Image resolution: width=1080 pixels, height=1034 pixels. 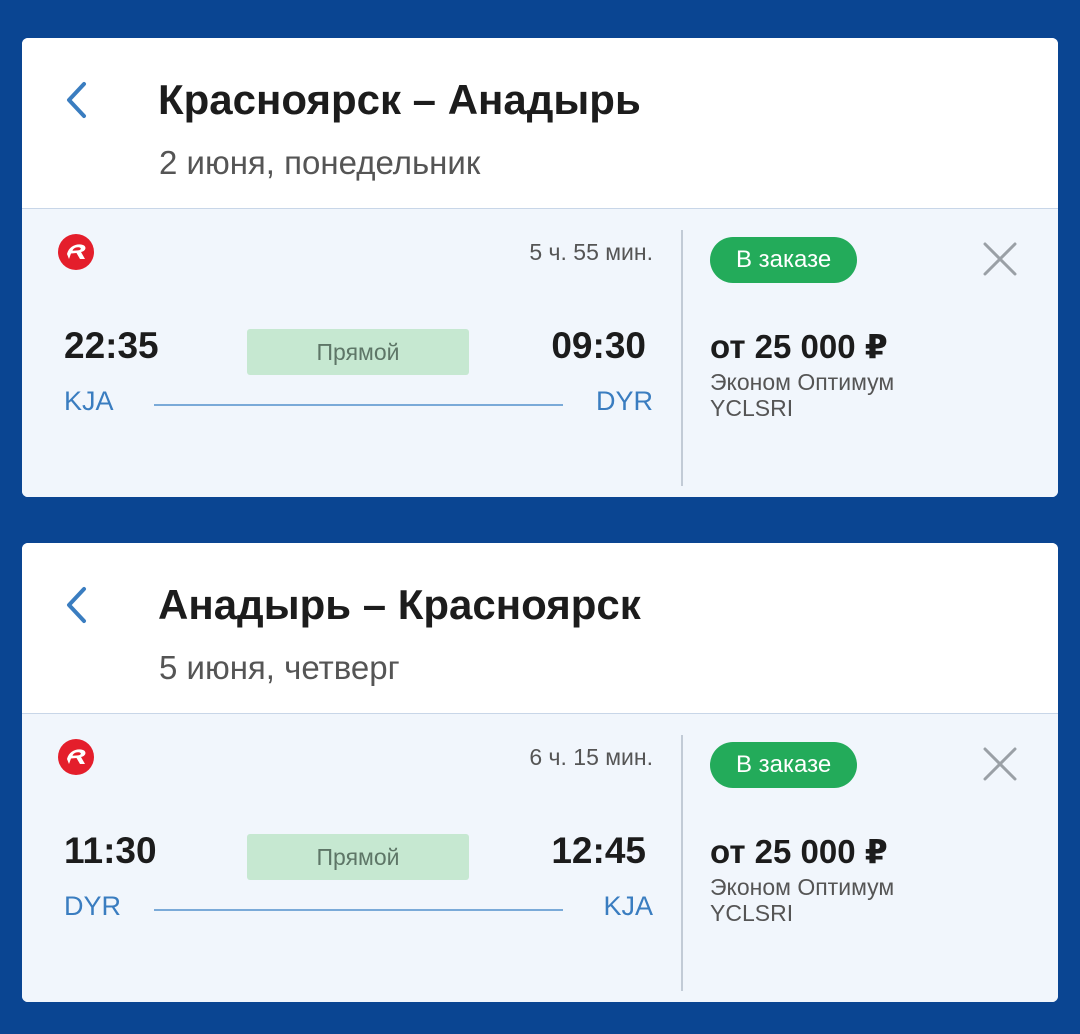 I want to click on origin-airport-code: KJA, so click(x=89, y=401).